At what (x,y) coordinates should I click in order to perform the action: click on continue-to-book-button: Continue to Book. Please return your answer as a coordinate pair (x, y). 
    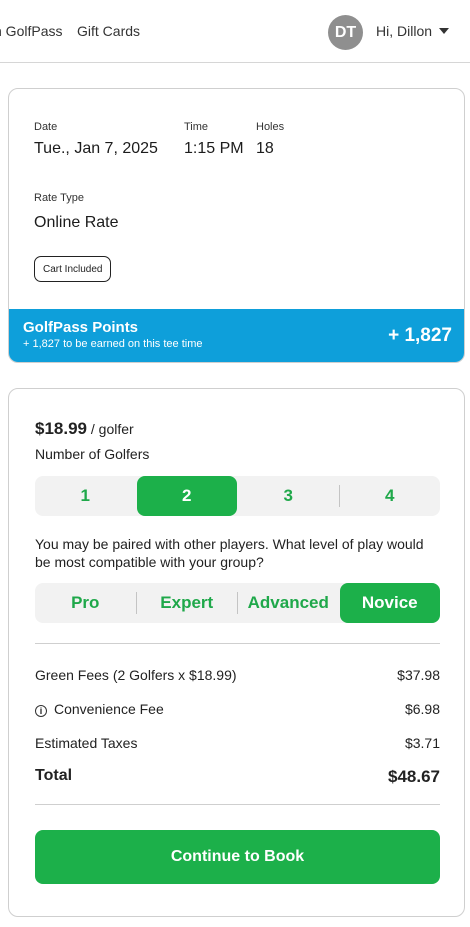
    Looking at the image, I should click on (237, 857).